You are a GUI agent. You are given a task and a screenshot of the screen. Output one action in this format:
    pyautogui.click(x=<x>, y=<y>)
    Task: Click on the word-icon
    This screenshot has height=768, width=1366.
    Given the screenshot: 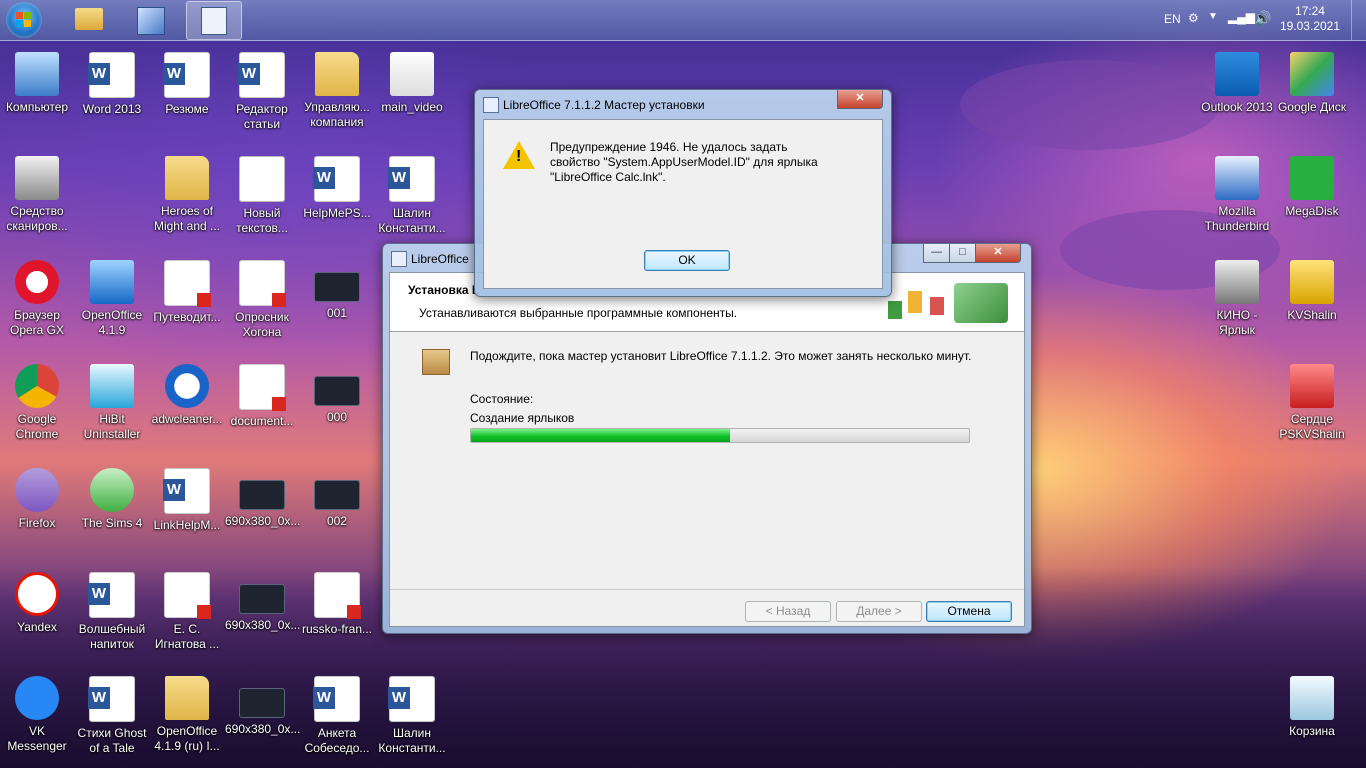 What is the action you would take?
    pyautogui.click(x=111, y=75)
    